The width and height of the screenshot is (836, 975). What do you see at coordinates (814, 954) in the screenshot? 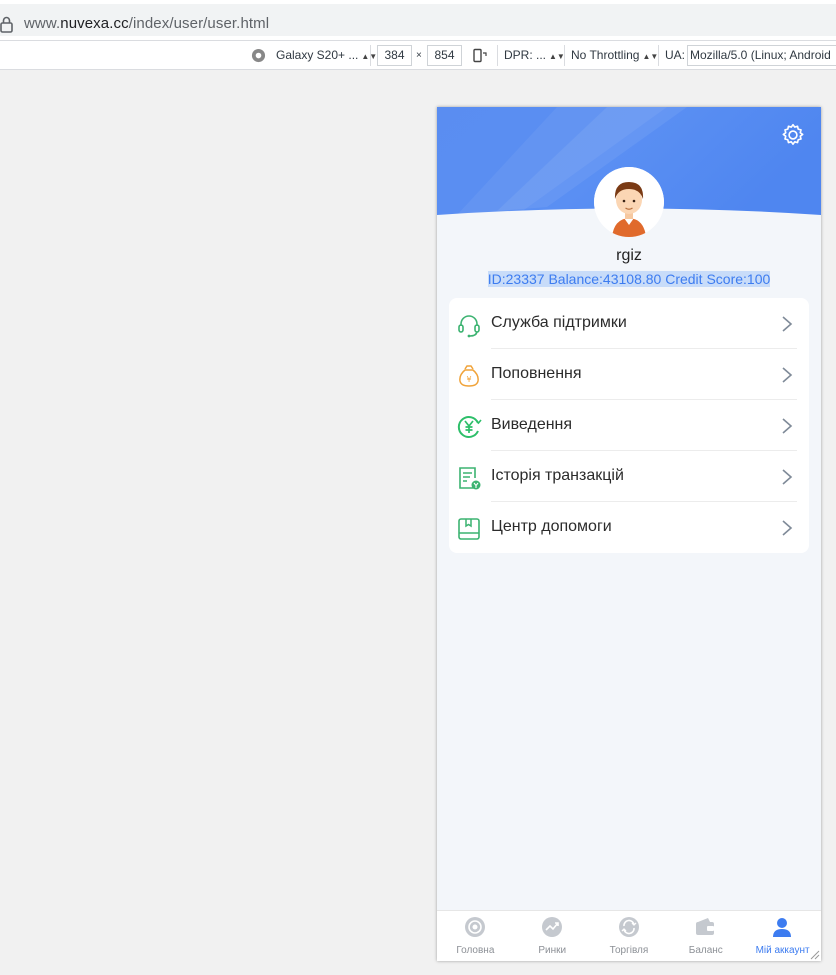
I see `resize-grip-icon` at bounding box center [814, 954].